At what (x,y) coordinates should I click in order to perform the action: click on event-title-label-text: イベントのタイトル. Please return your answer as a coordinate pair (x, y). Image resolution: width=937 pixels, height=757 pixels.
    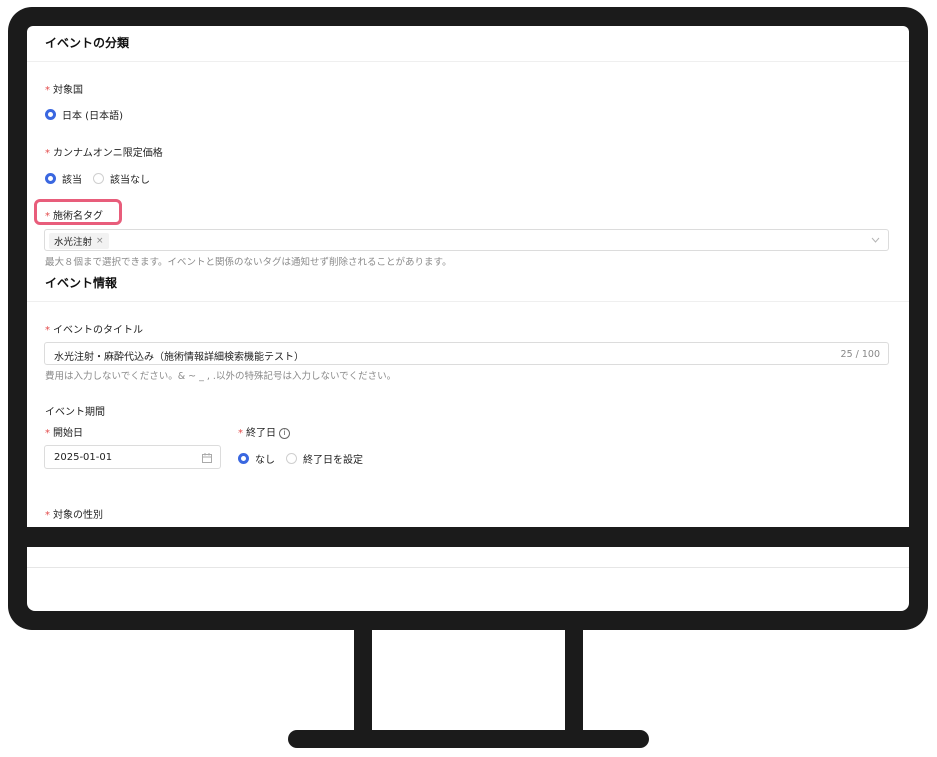
    Looking at the image, I should click on (98, 330).